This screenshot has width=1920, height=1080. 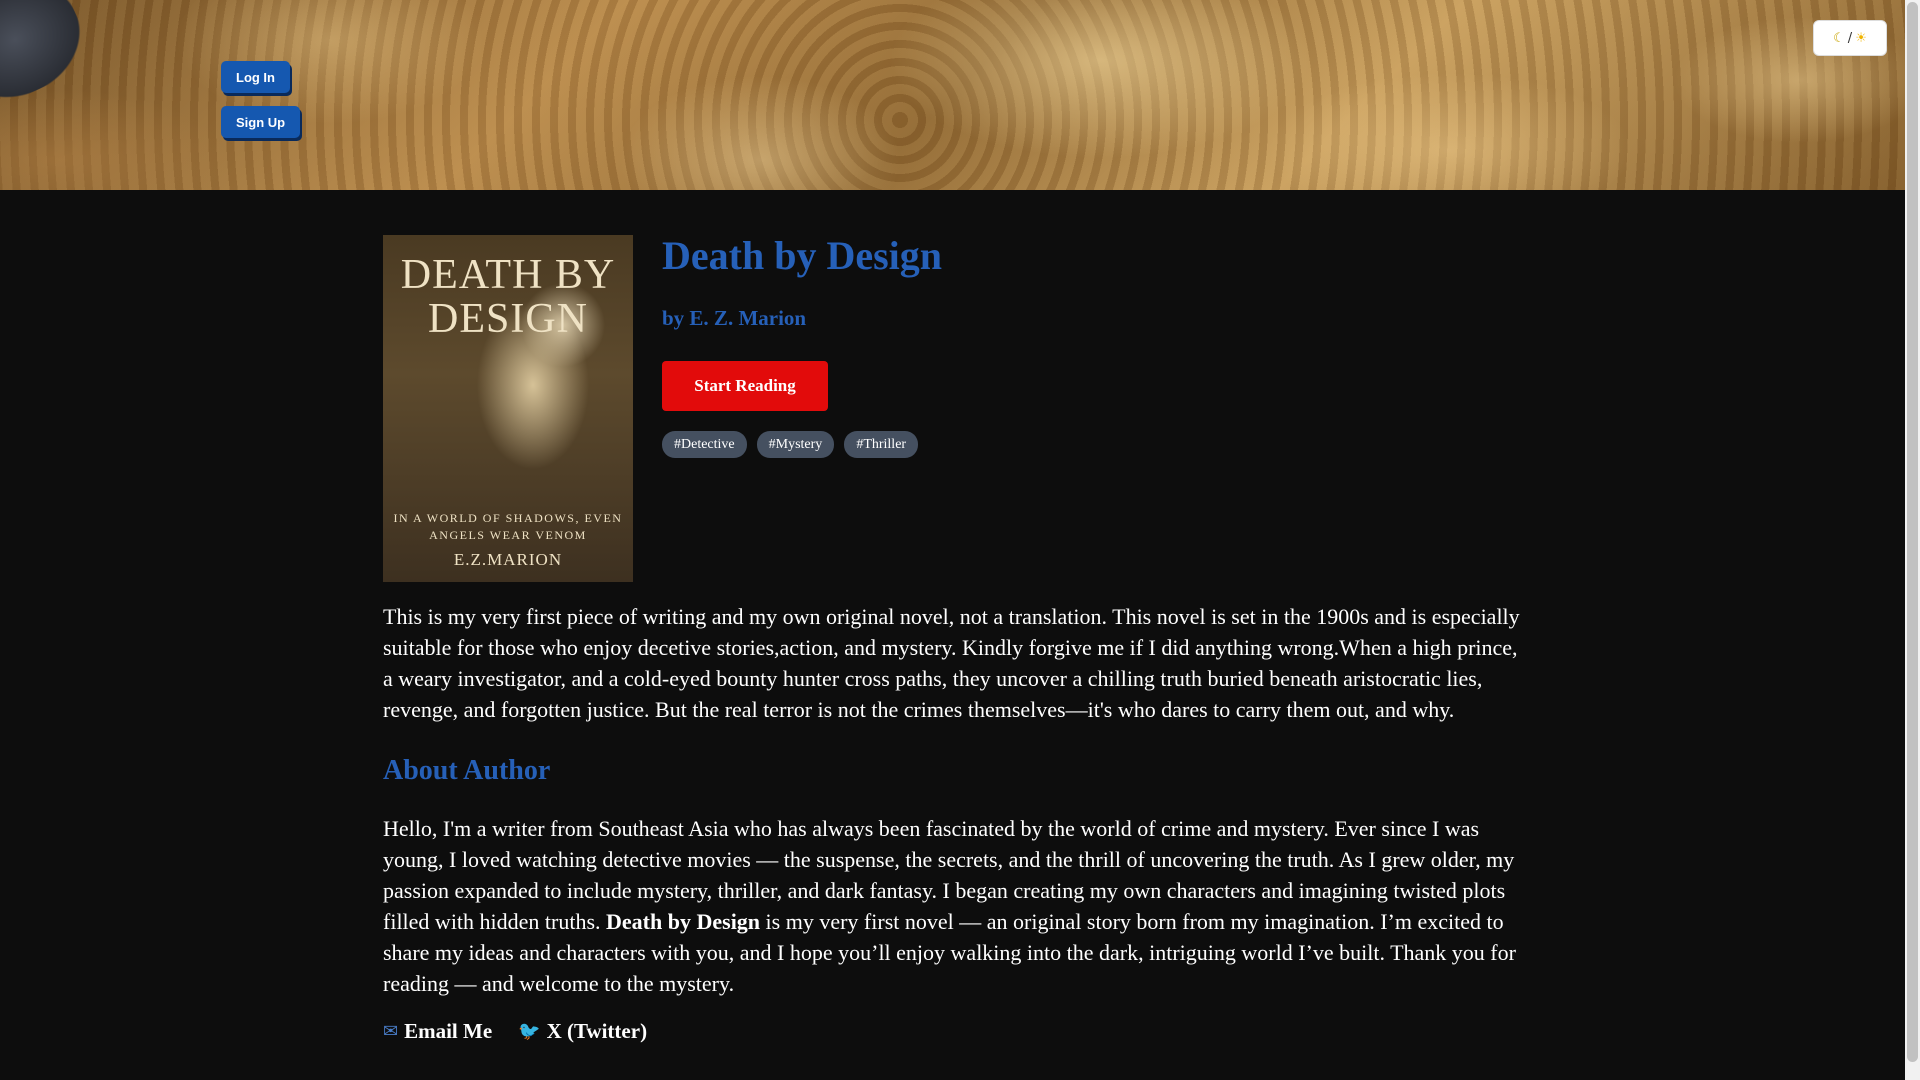 I want to click on bird-icon: 🐦, so click(x=529, y=1031).